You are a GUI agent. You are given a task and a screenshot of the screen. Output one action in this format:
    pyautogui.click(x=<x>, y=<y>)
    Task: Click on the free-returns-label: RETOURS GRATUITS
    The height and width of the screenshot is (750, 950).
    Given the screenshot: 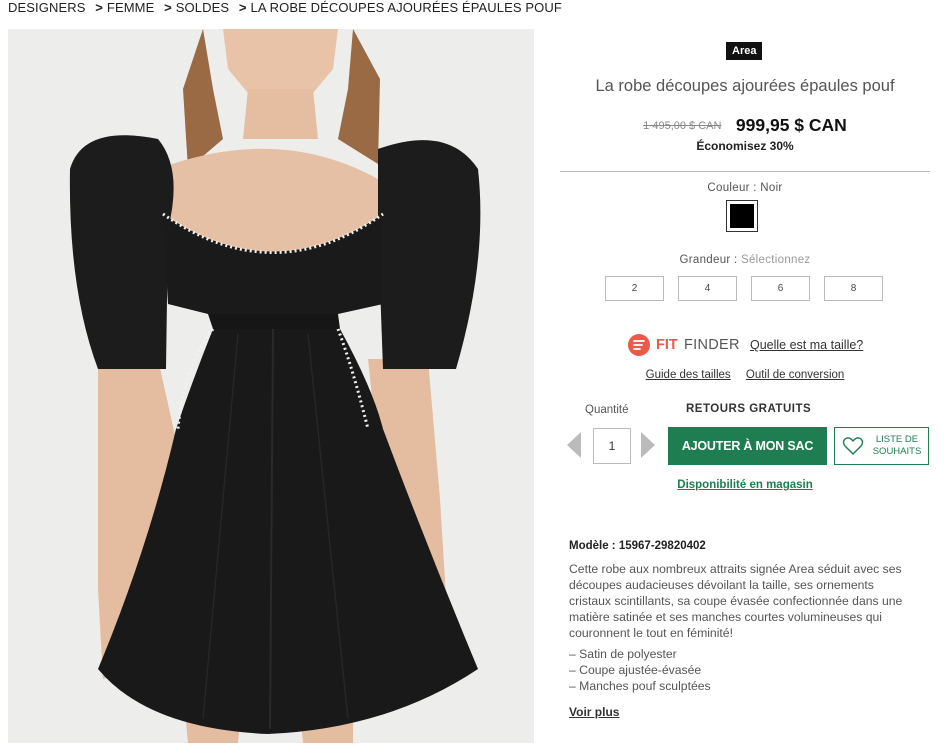 What is the action you would take?
    pyautogui.click(x=749, y=409)
    